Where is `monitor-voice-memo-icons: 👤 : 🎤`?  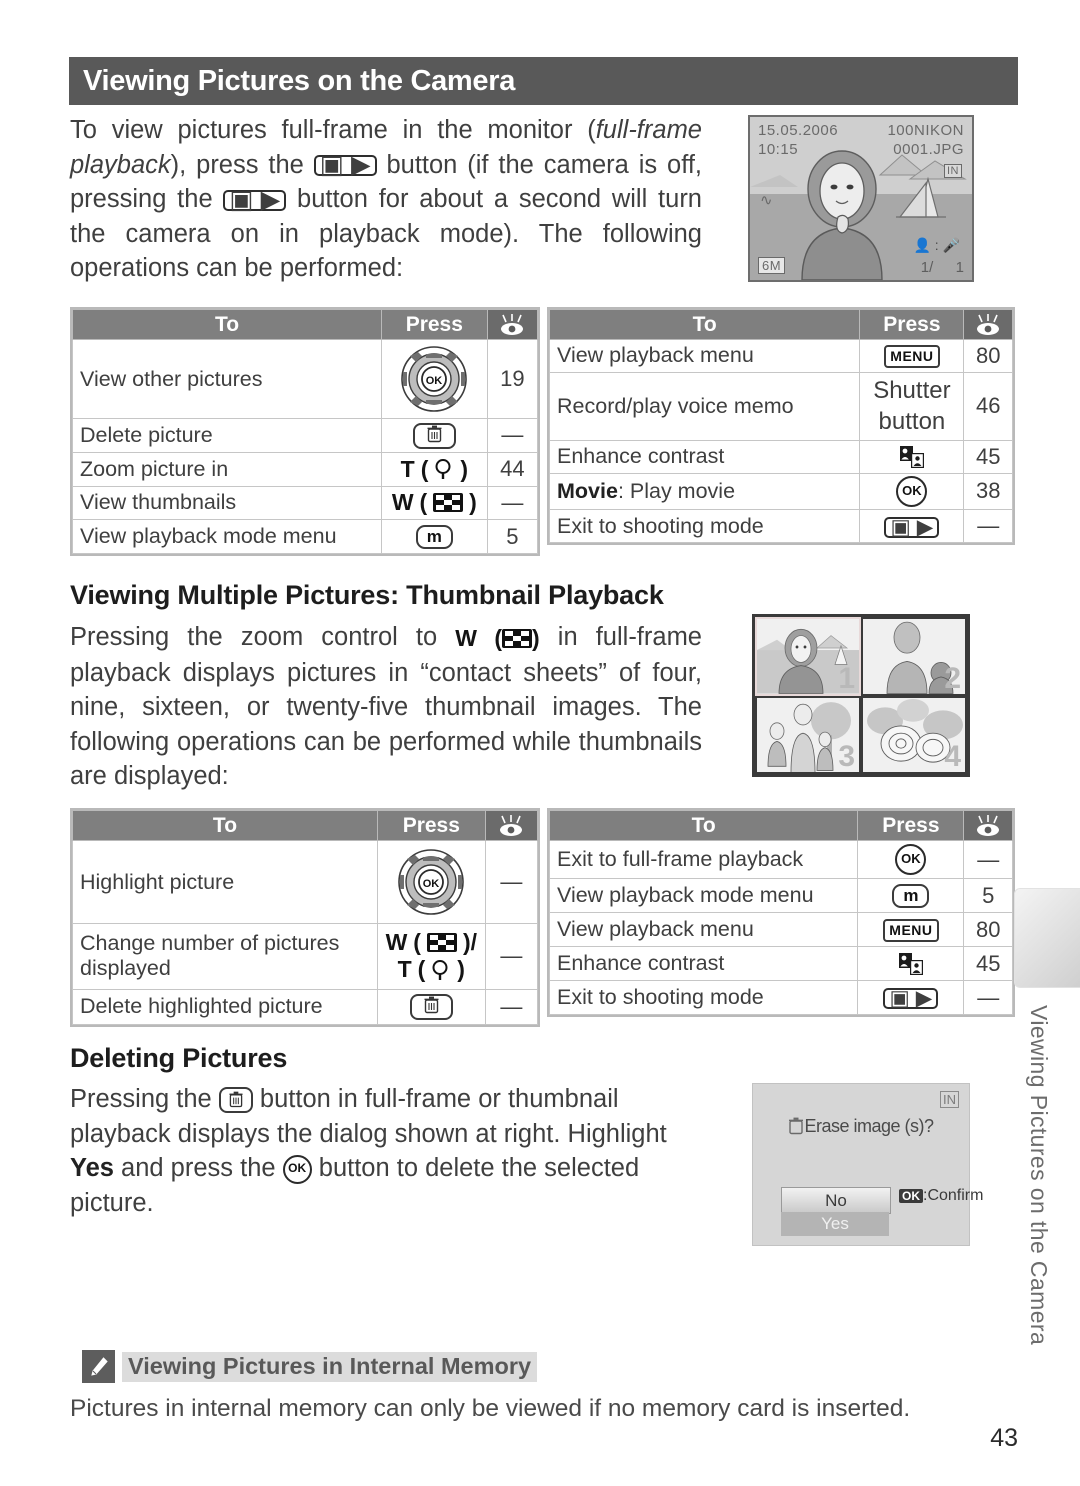
monitor-voice-memo-icons: 👤 : 🎤 is located at coordinates (936, 245).